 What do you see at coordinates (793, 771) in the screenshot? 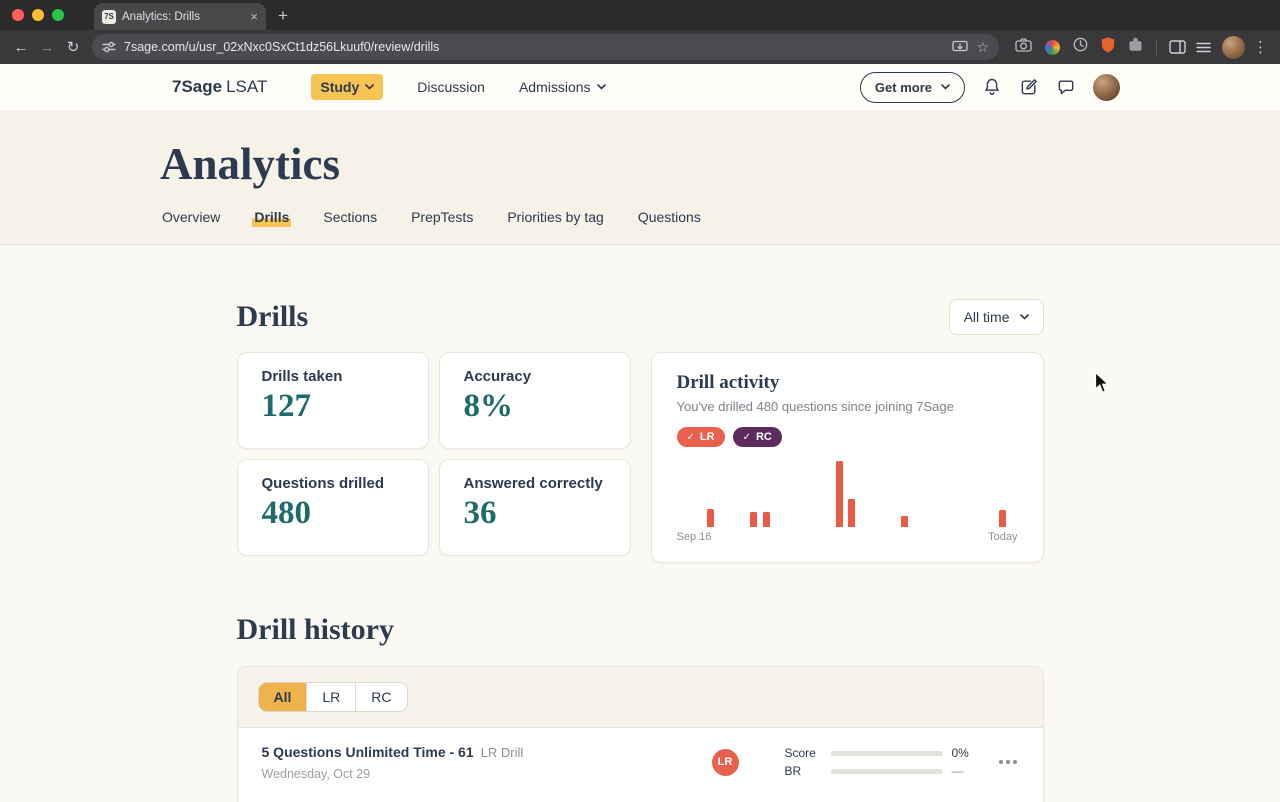
I see `br-label: BR` at bounding box center [793, 771].